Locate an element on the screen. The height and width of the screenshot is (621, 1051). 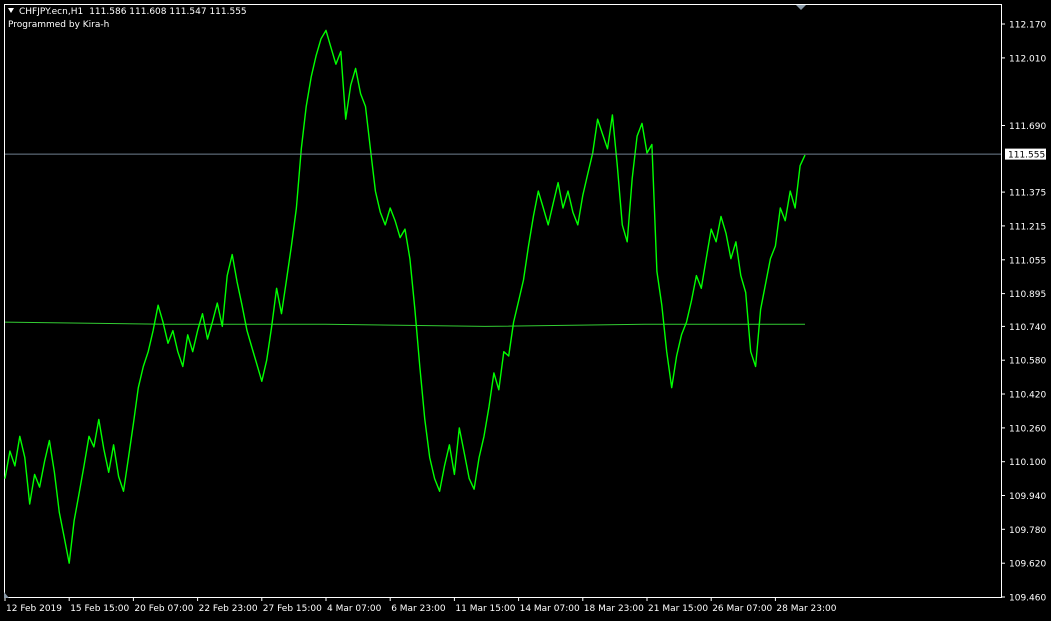
y-tick-label: 109.940 is located at coordinates (1027, 497).